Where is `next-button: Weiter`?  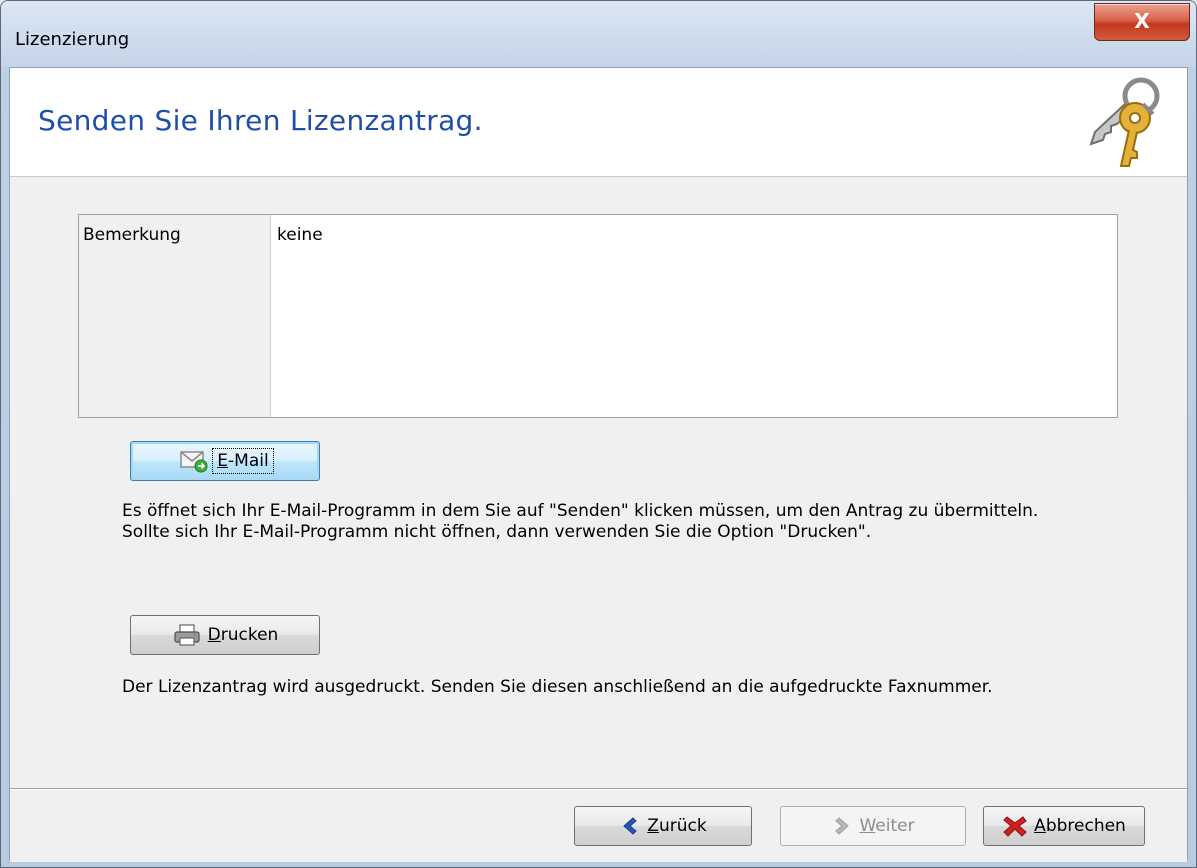
next-button: Weiter is located at coordinates (873, 826).